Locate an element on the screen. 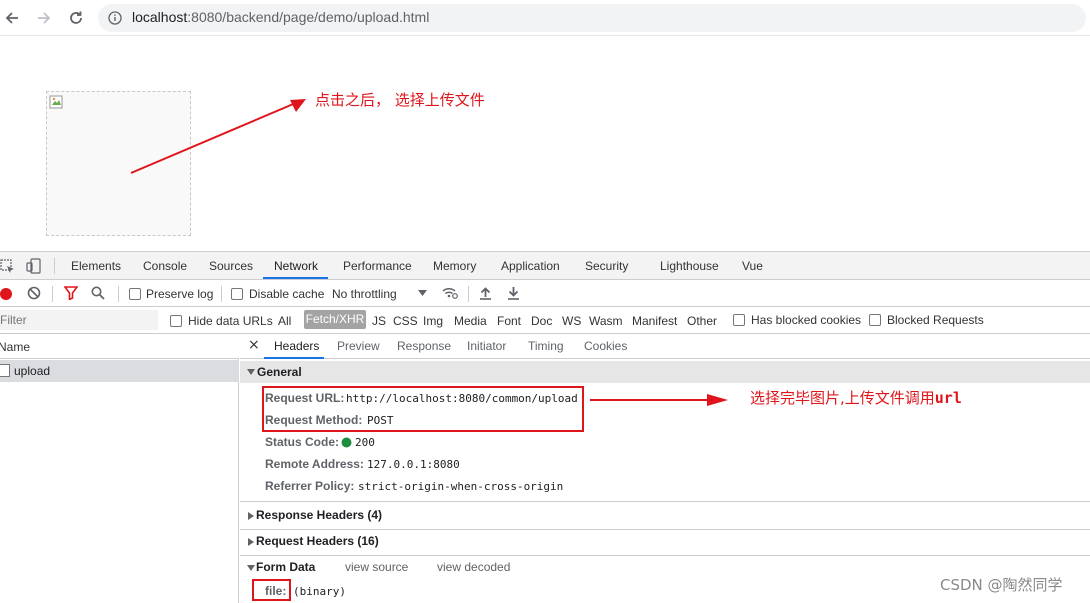  filter-type-all: All is located at coordinates (284, 321).